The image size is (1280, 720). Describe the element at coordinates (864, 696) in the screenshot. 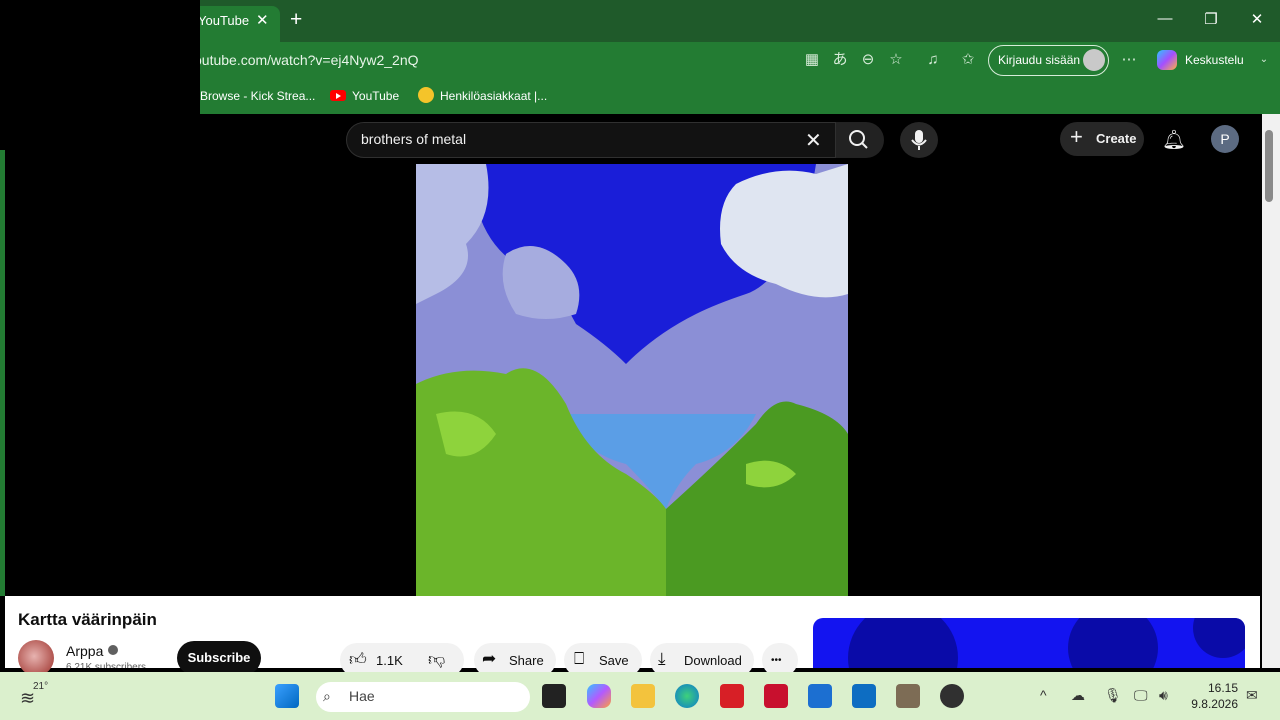

I see `store-icon` at that location.